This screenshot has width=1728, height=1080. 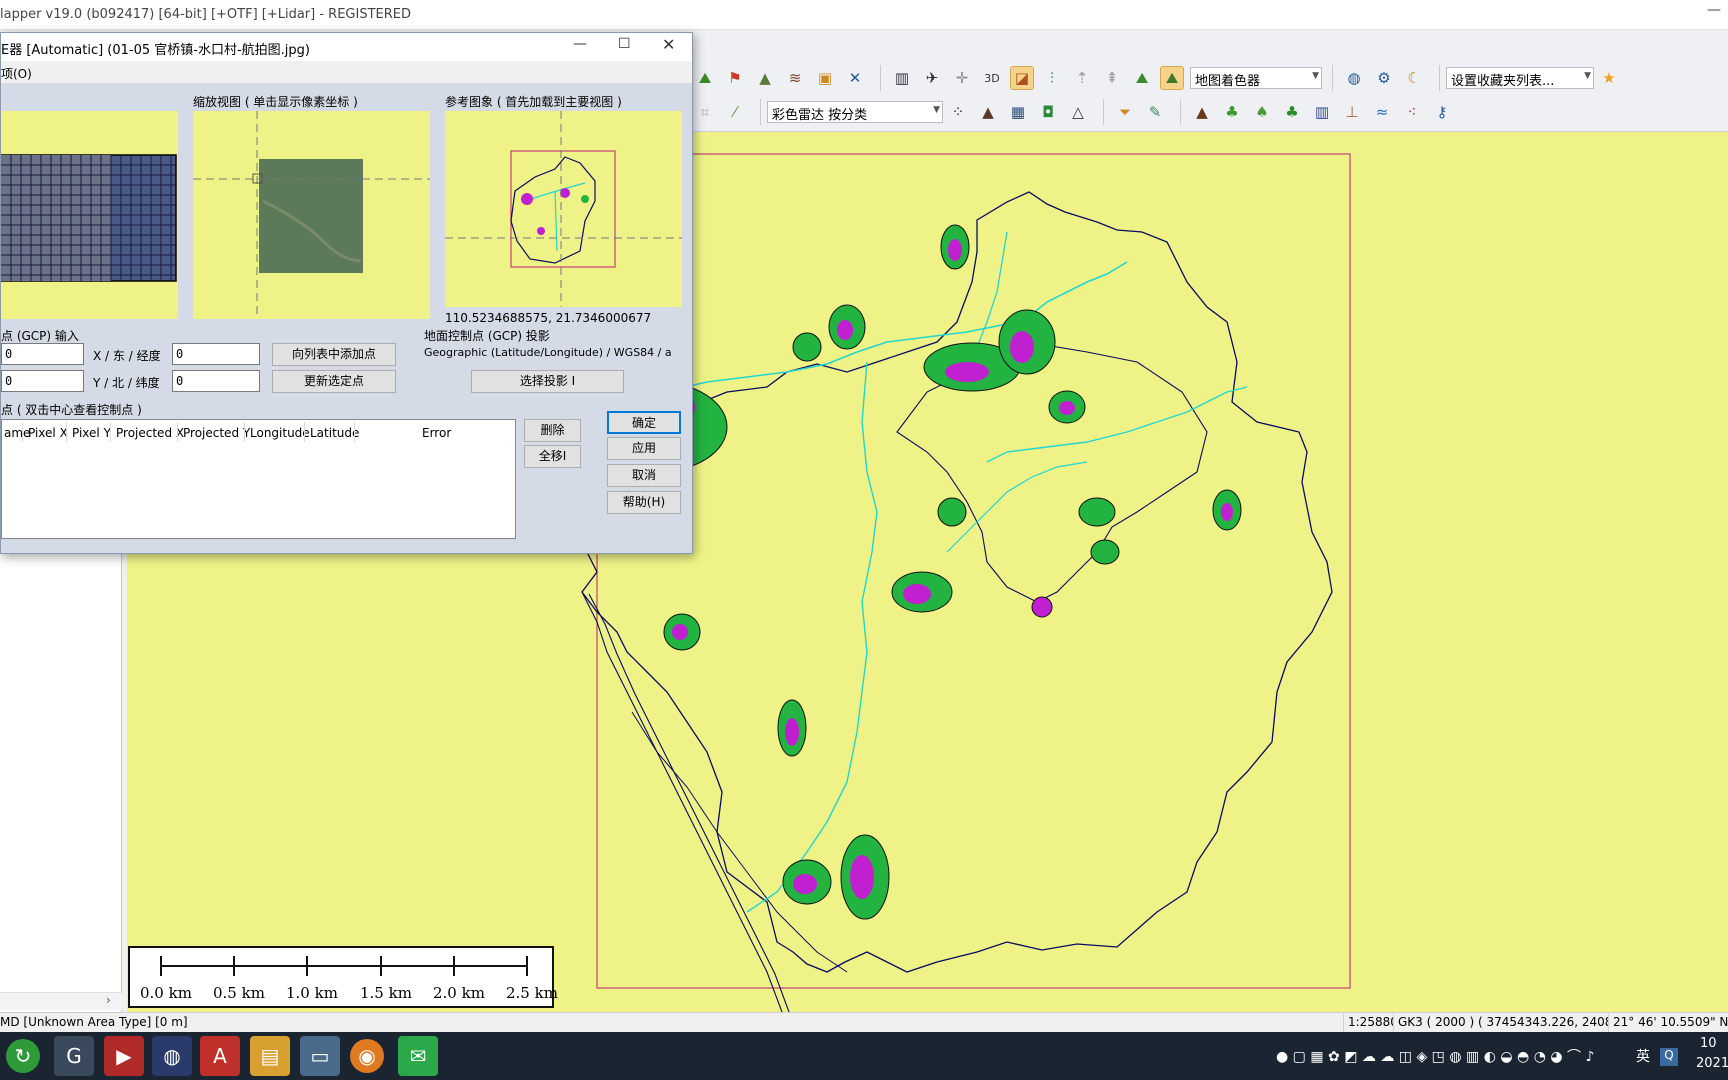 What do you see at coordinates (270, 1056) in the screenshot?
I see `file-explorer-icon: ▤` at bounding box center [270, 1056].